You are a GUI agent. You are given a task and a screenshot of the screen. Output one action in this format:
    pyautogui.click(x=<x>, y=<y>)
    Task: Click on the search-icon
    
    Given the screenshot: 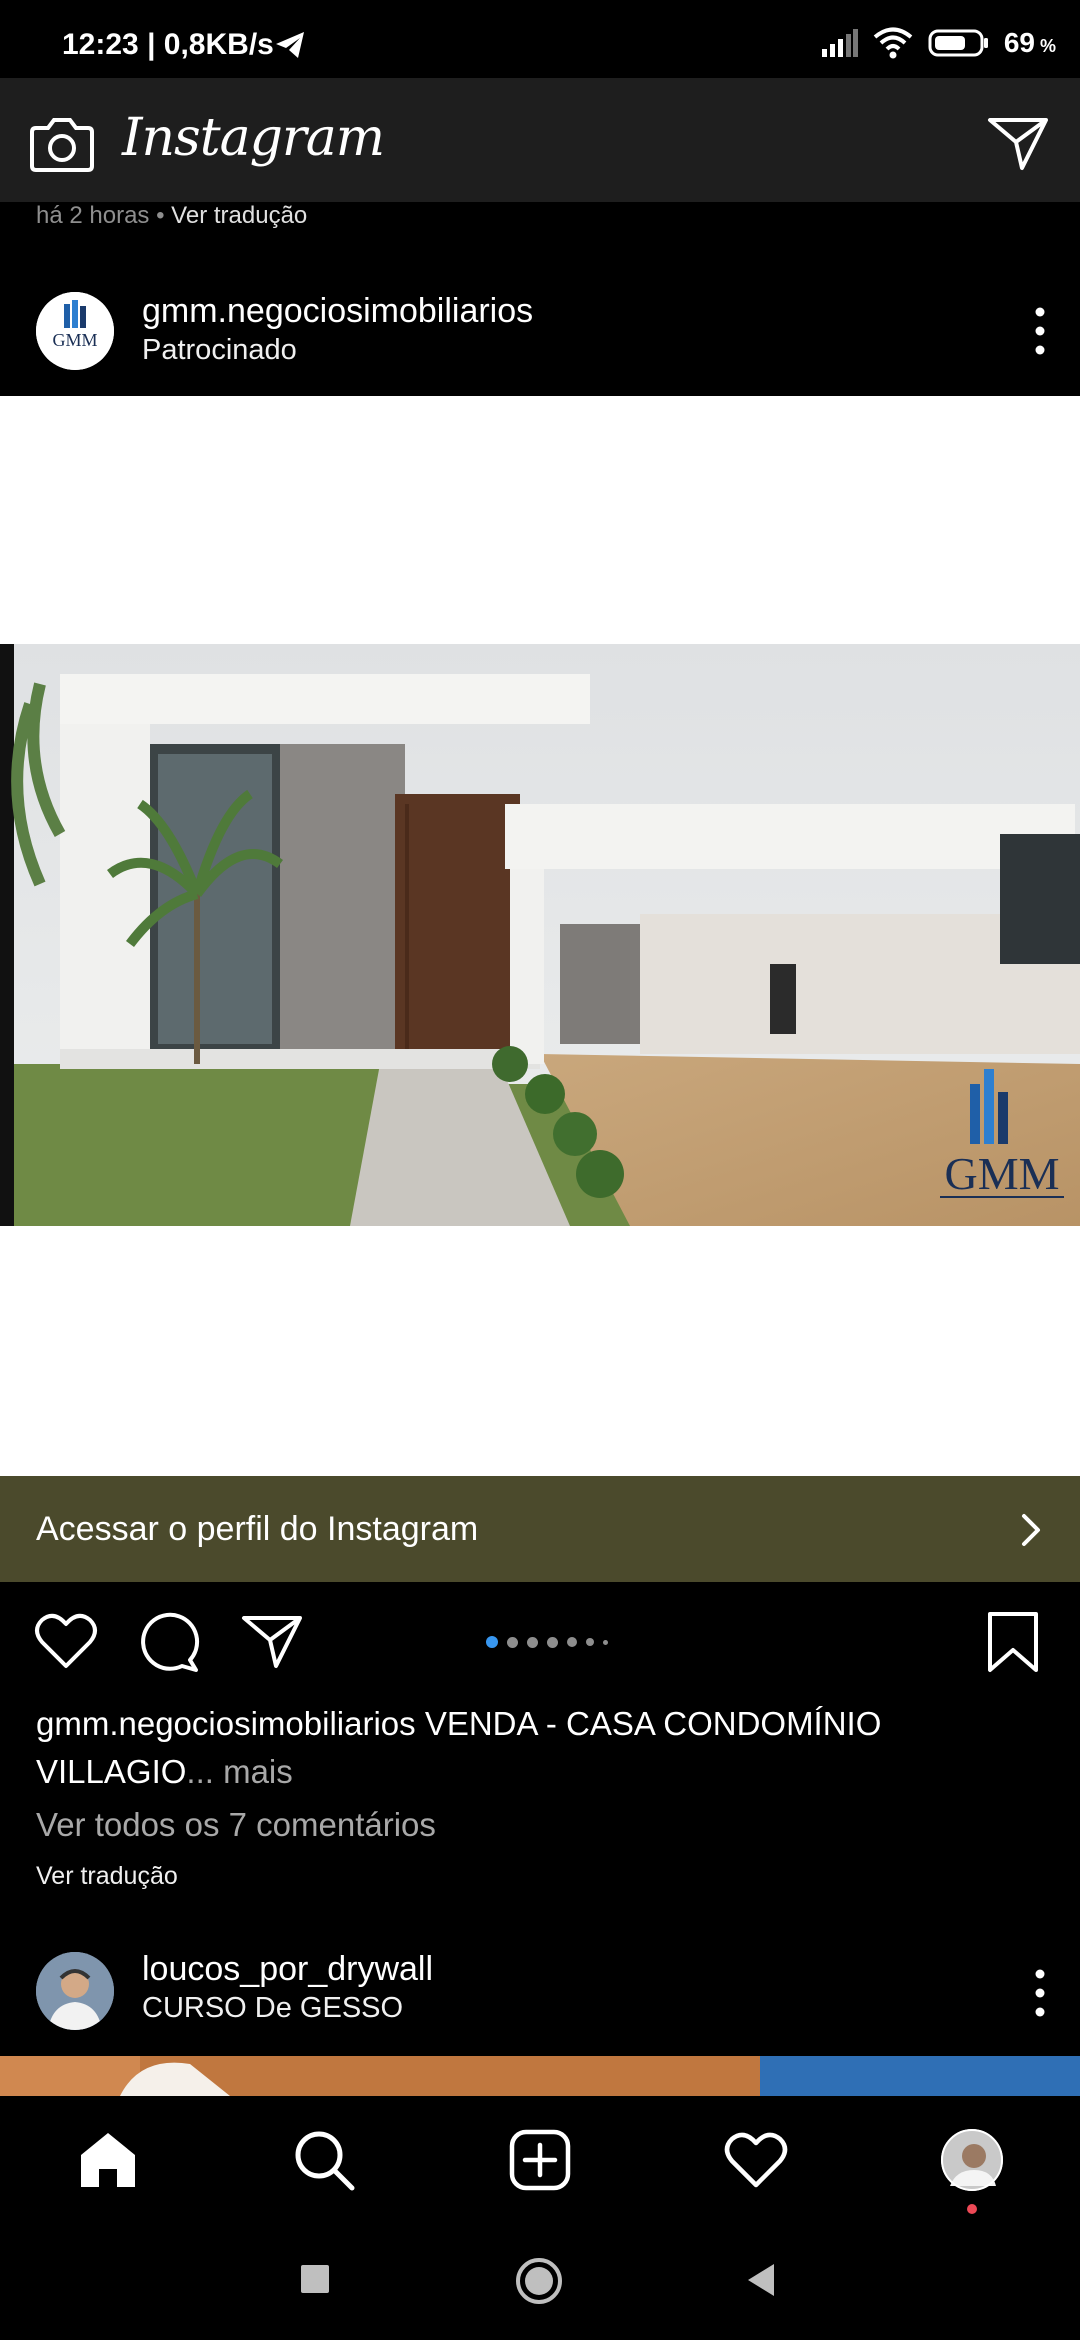 What is the action you would take?
    pyautogui.click(x=325, y=2161)
    